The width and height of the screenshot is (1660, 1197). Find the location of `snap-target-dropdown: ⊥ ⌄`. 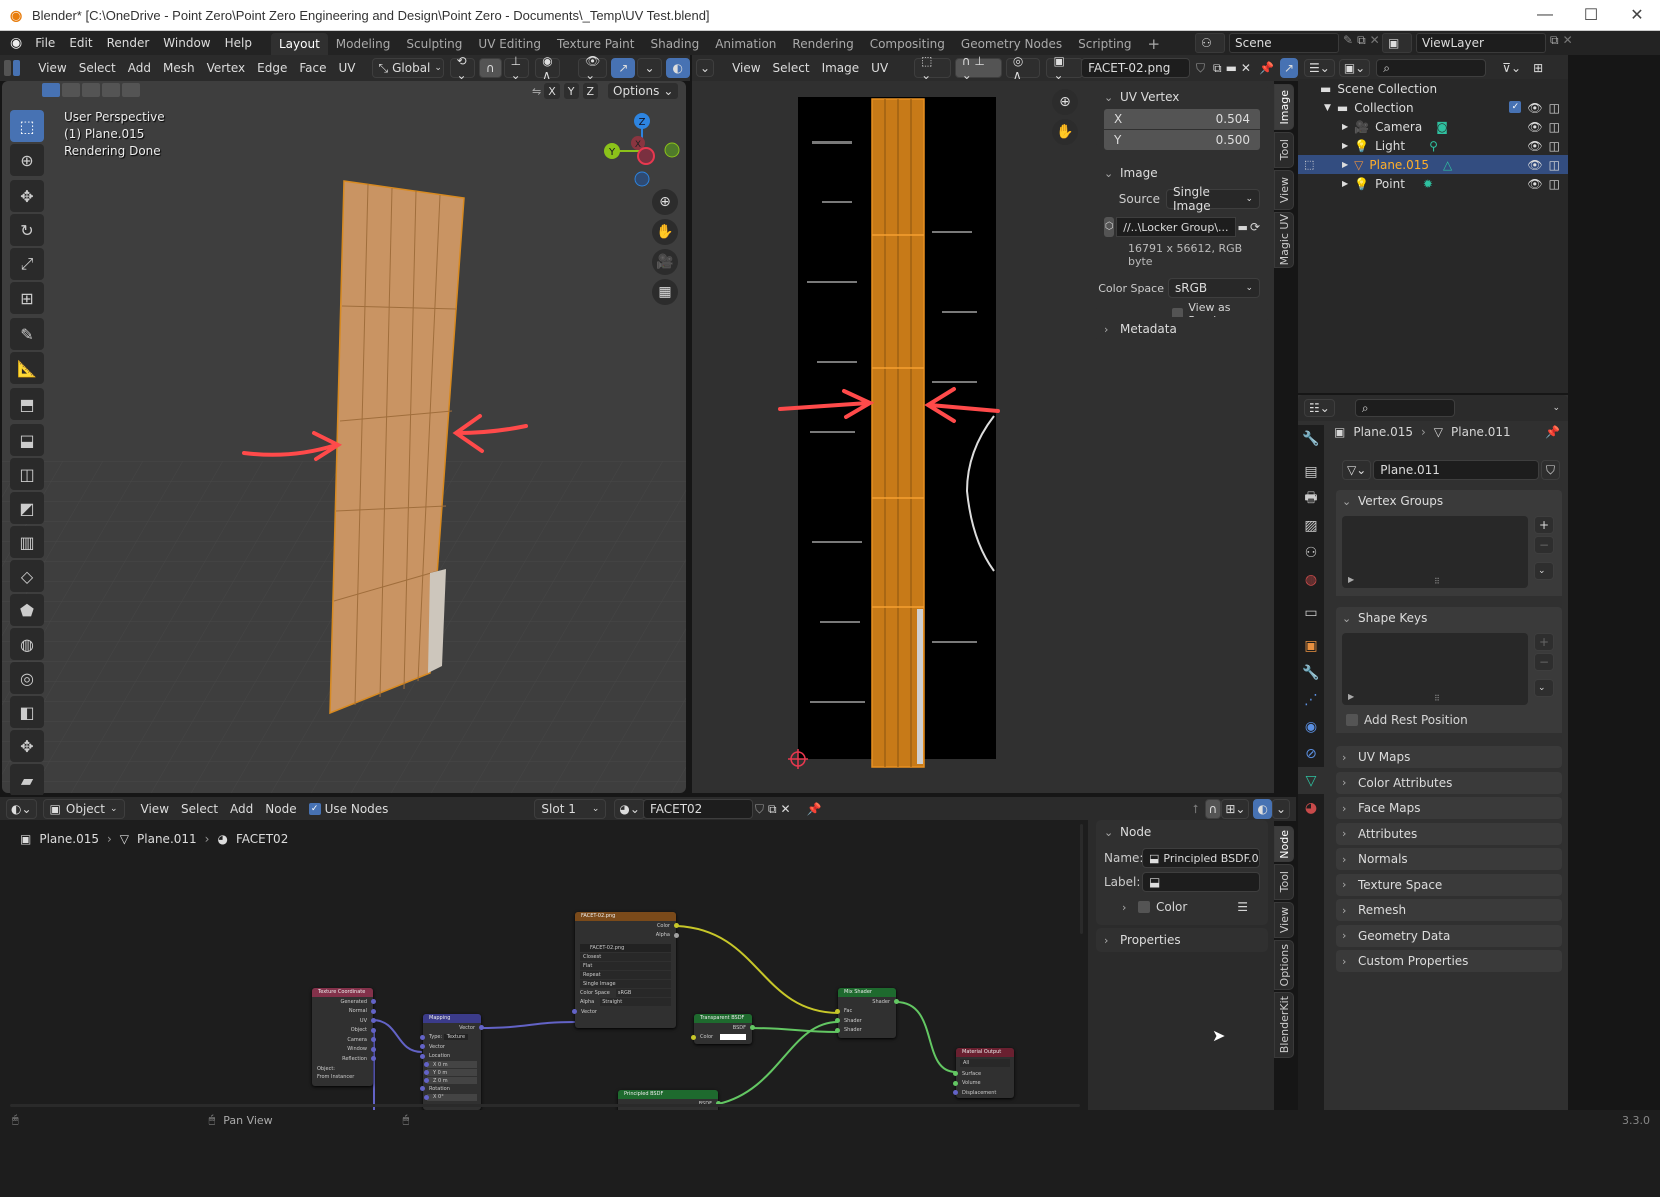

snap-target-dropdown: ⊥ ⌄ is located at coordinates (516, 68).